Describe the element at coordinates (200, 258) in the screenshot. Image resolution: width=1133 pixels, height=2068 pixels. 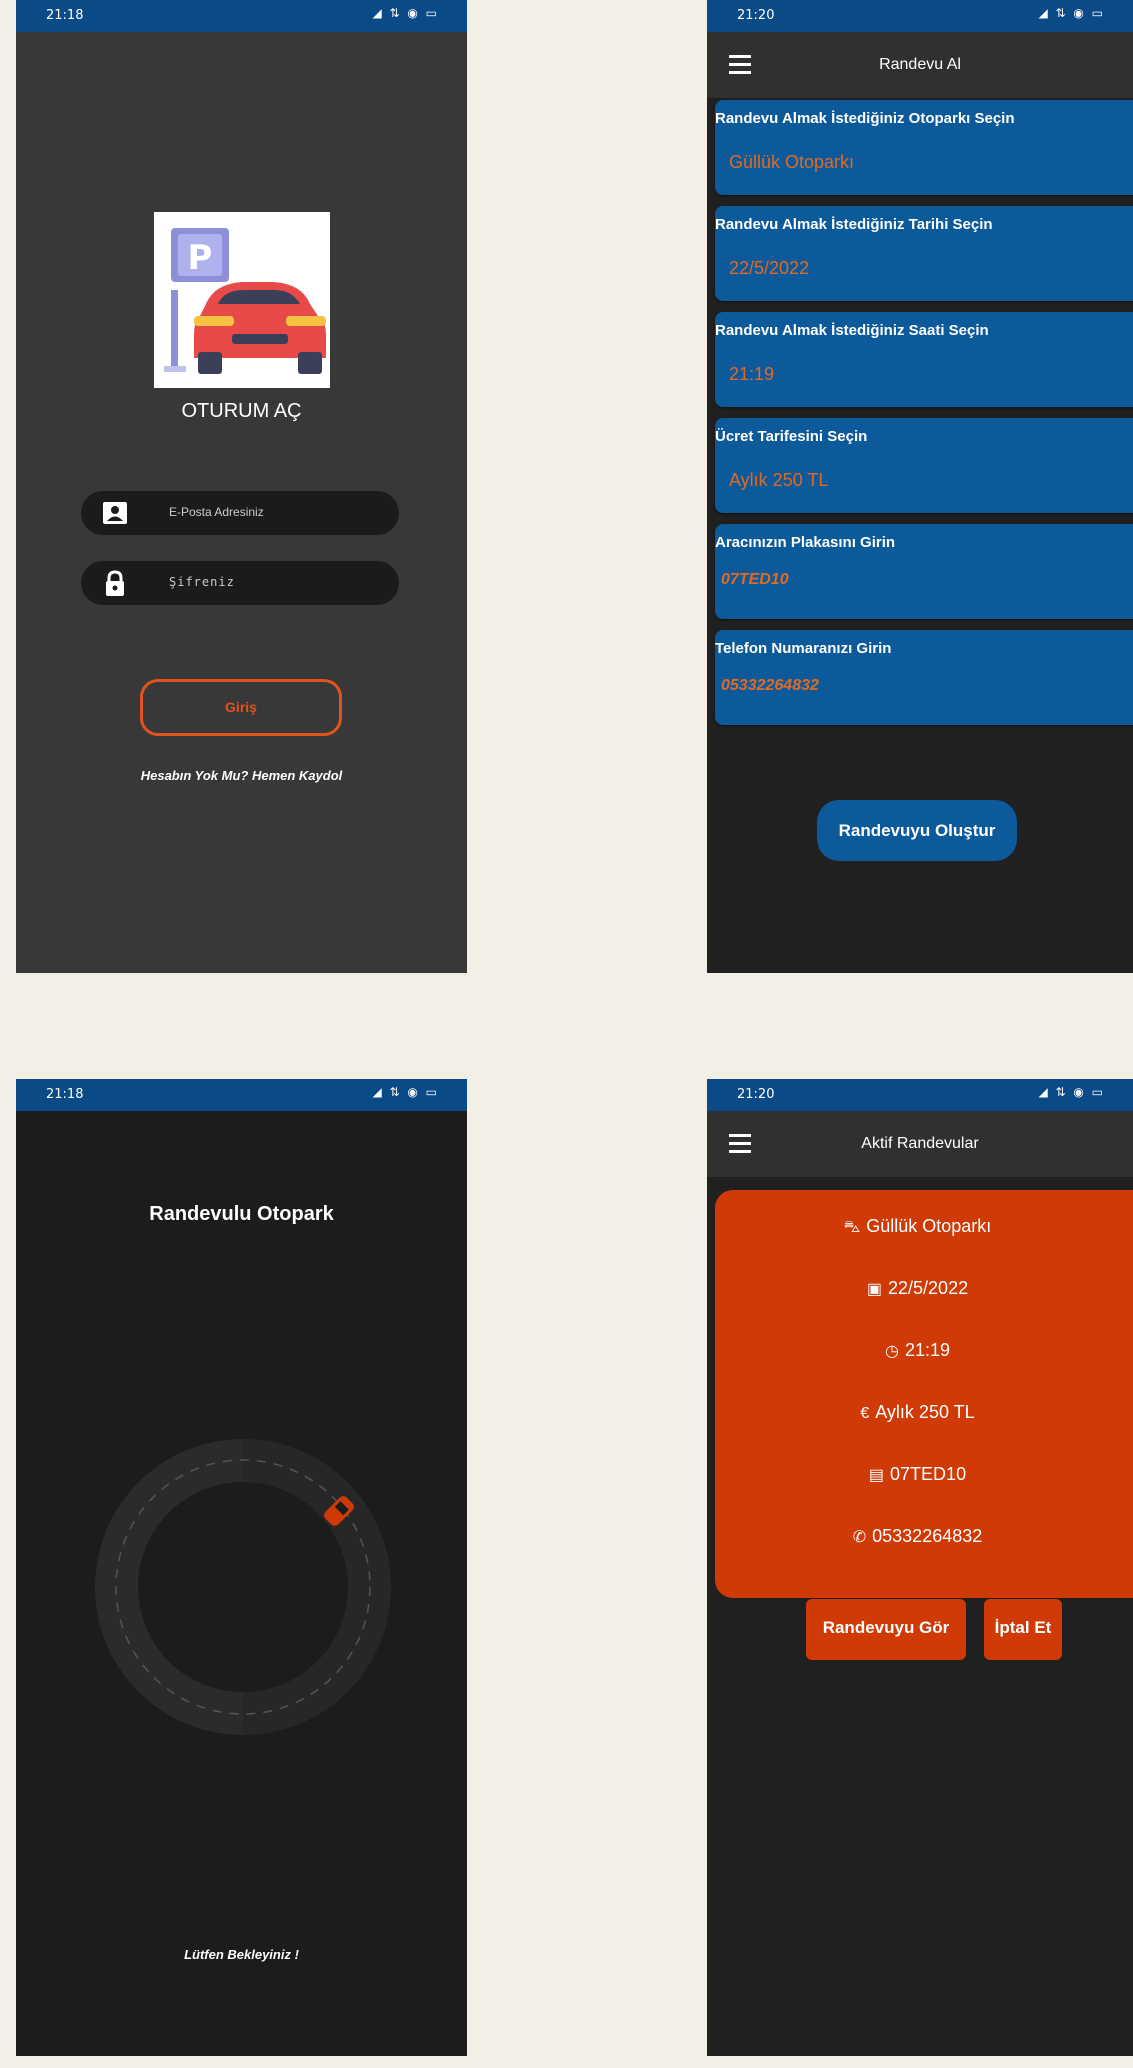
I see `svg-text: P` at that location.